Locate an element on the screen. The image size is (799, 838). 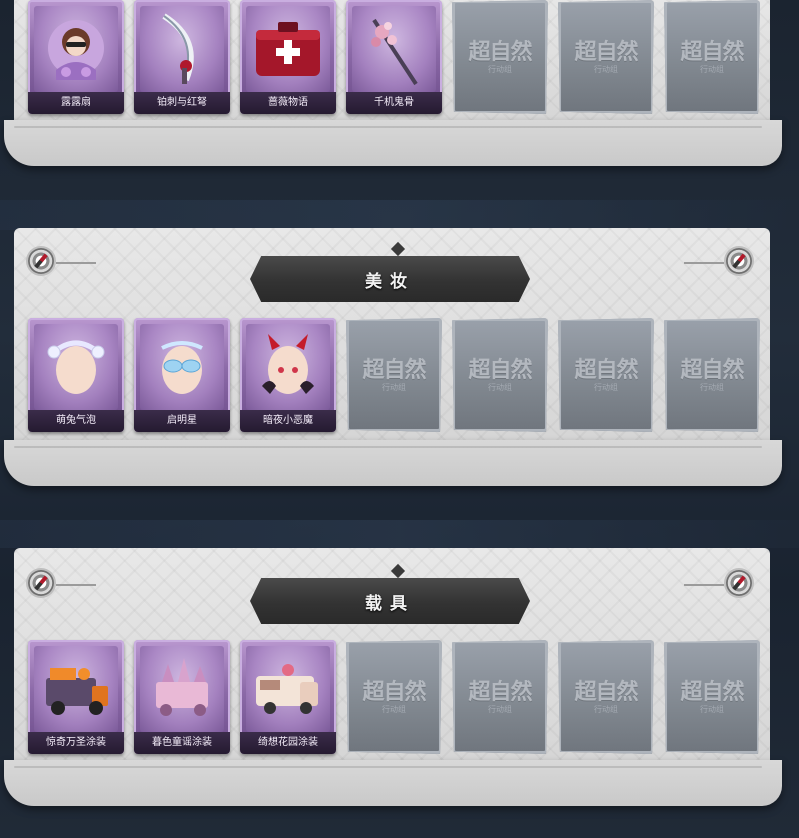
item-label: 启明星 is located at coordinates (182, 421).